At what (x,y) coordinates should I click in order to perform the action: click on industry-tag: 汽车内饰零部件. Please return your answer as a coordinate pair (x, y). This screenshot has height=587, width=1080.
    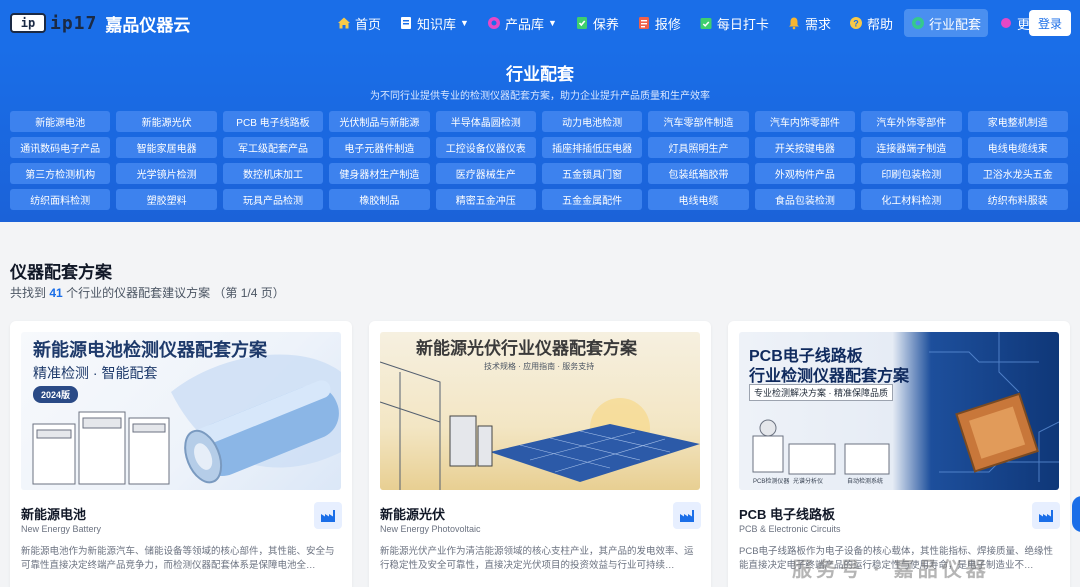
    Looking at the image, I should click on (805, 121).